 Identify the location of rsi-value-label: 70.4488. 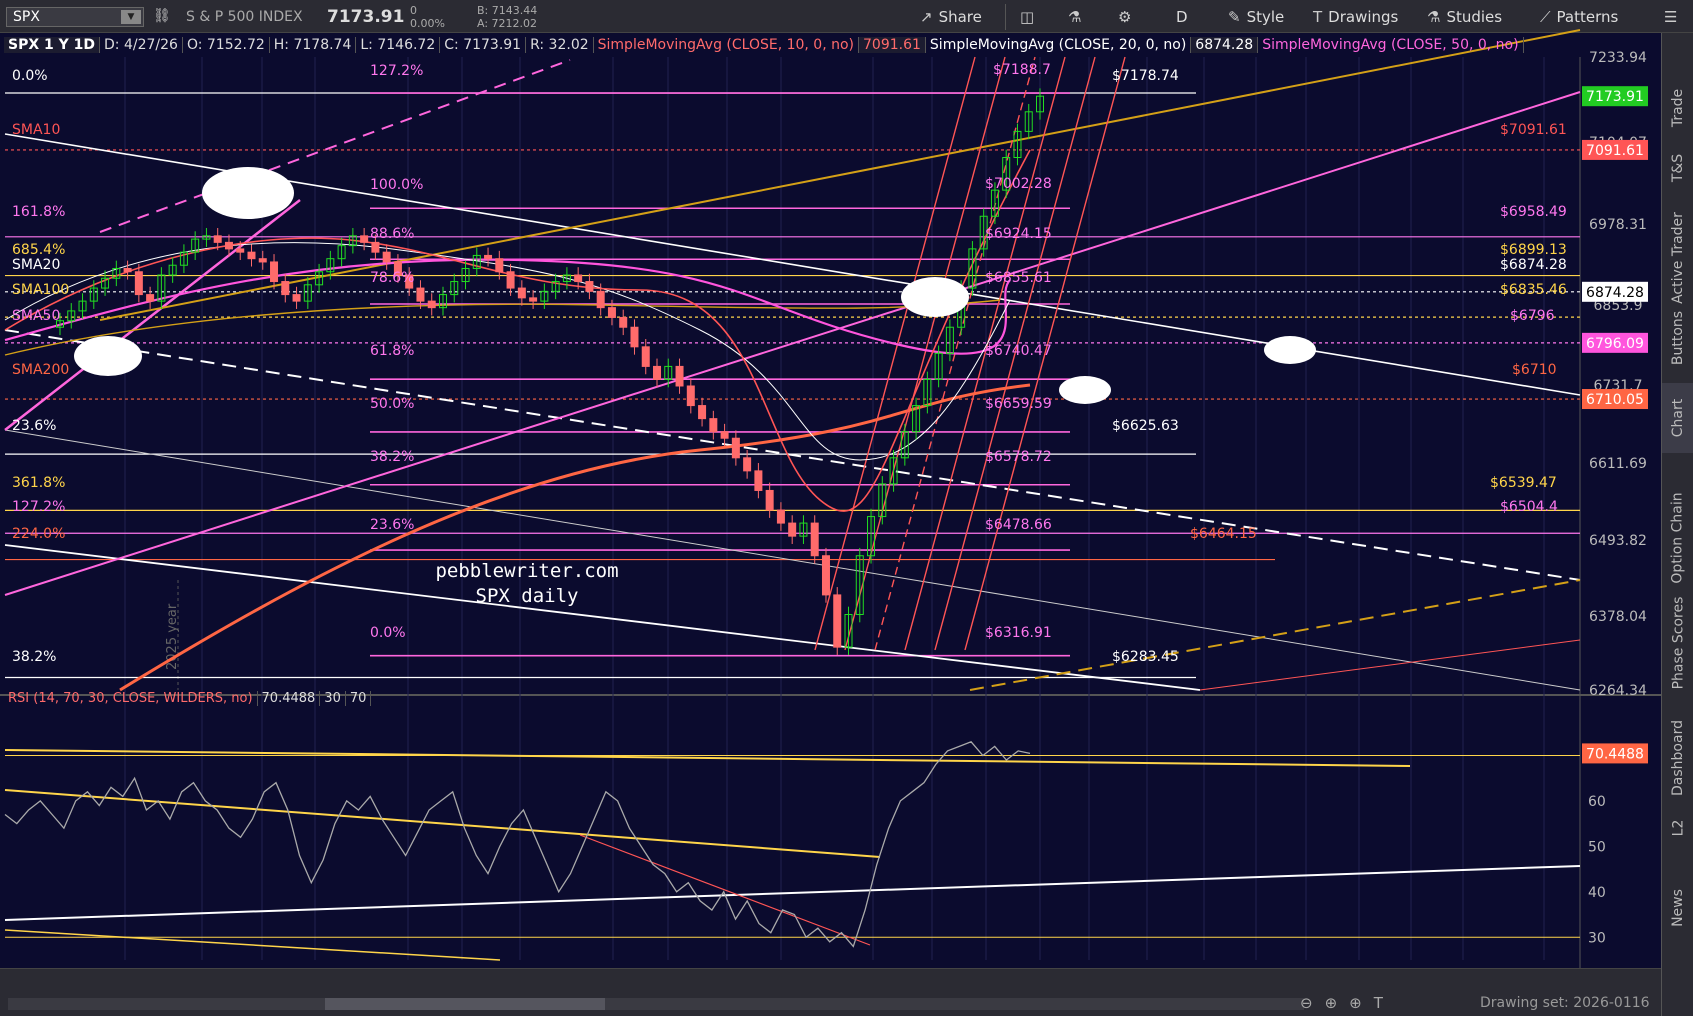
(1615, 754).